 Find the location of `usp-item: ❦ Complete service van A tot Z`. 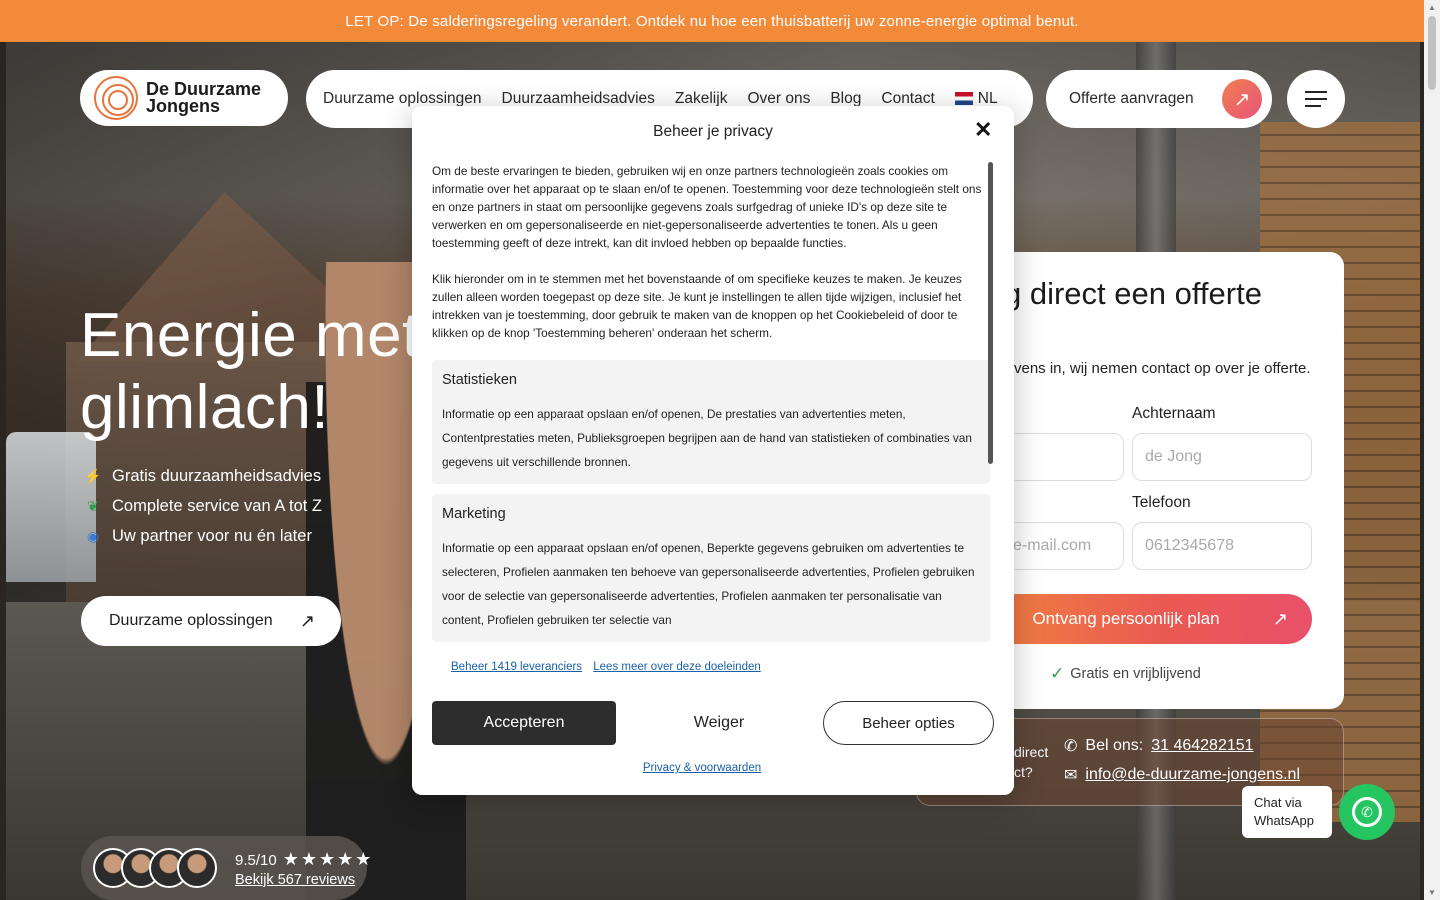

usp-item: ❦ Complete service van A tot Z is located at coordinates (203, 506).